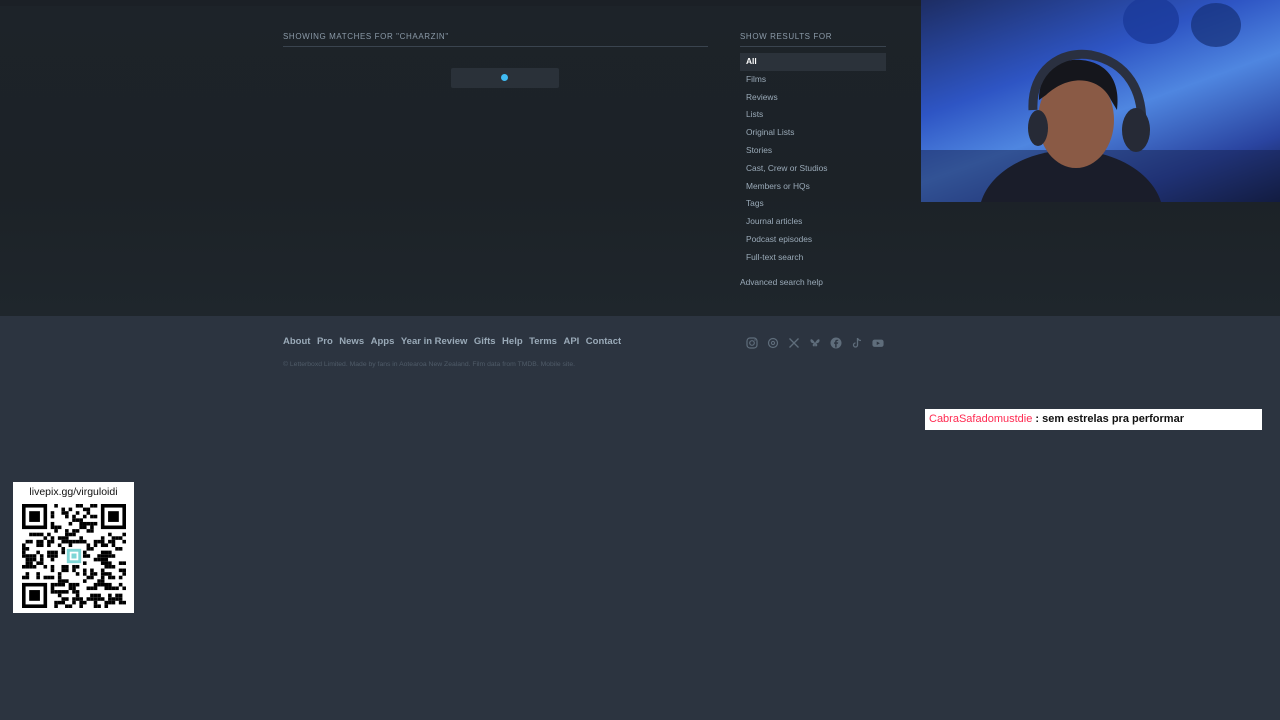 Image resolution: width=1280 pixels, height=720 pixels. What do you see at coordinates (813, 98) in the screenshot?
I see `filter-item-reviews: Reviews` at bounding box center [813, 98].